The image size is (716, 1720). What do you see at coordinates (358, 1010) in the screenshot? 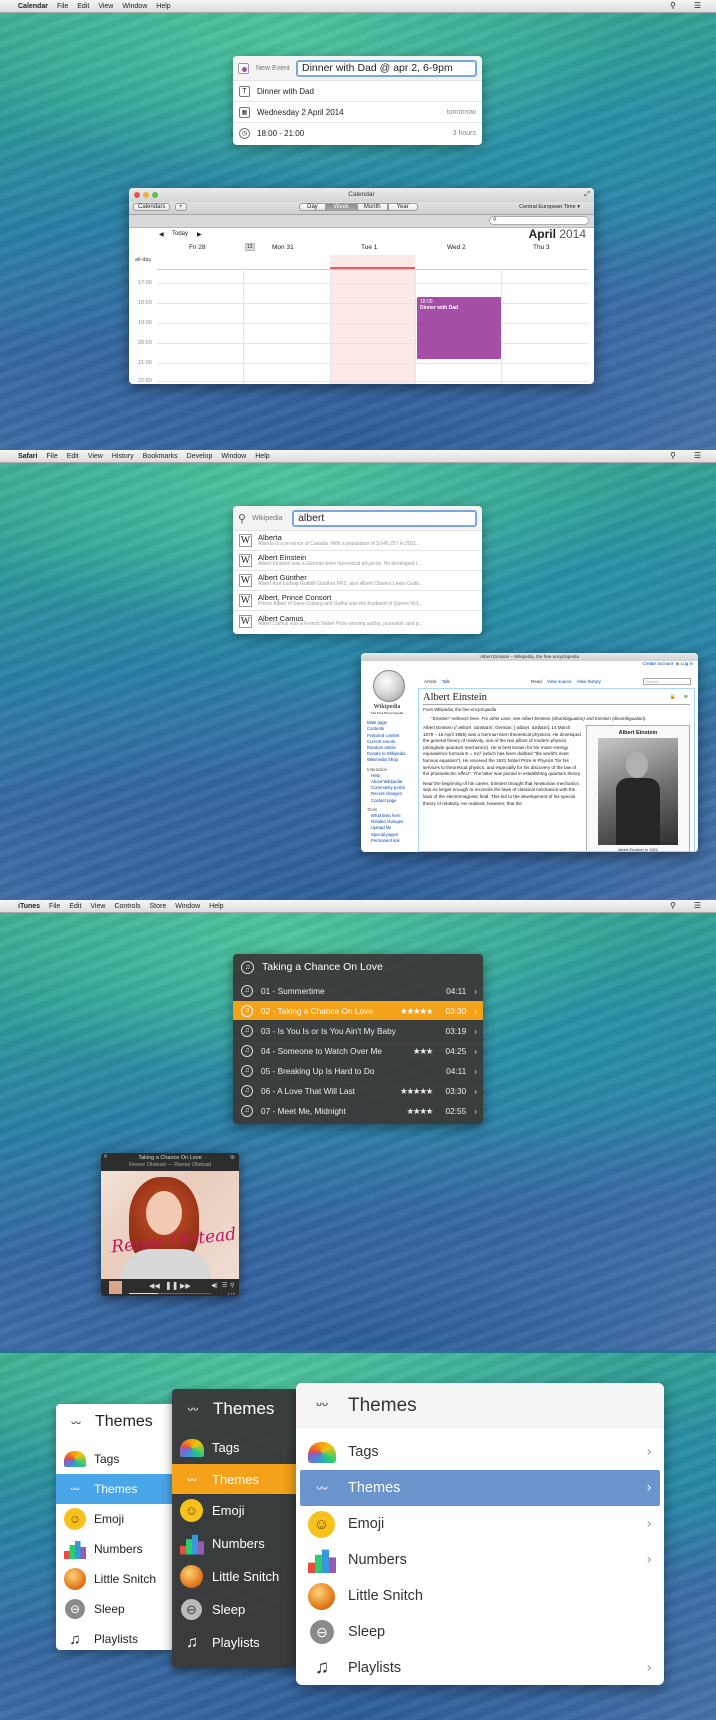
I see `track-row-active: ♫ 02 - Taking a Chance On Love ★★★★★ 03:30 ›` at bounding box center [358, 1010].